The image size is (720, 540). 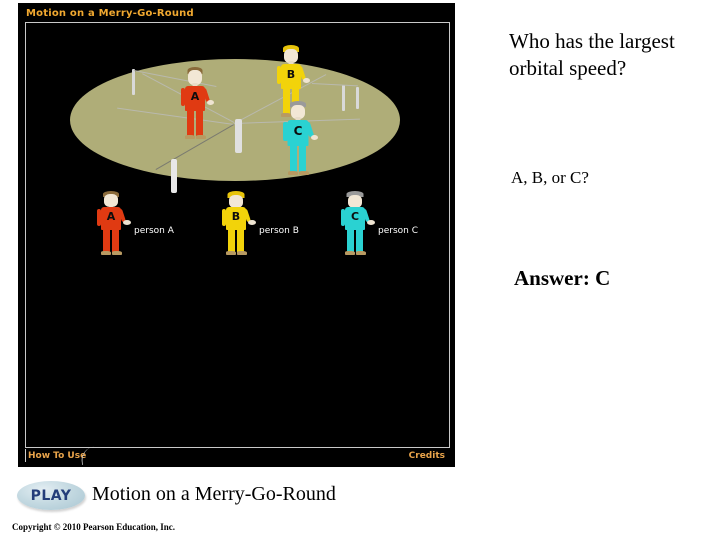 I want to click on person-c-leg-right, so click(x=302, y=158).